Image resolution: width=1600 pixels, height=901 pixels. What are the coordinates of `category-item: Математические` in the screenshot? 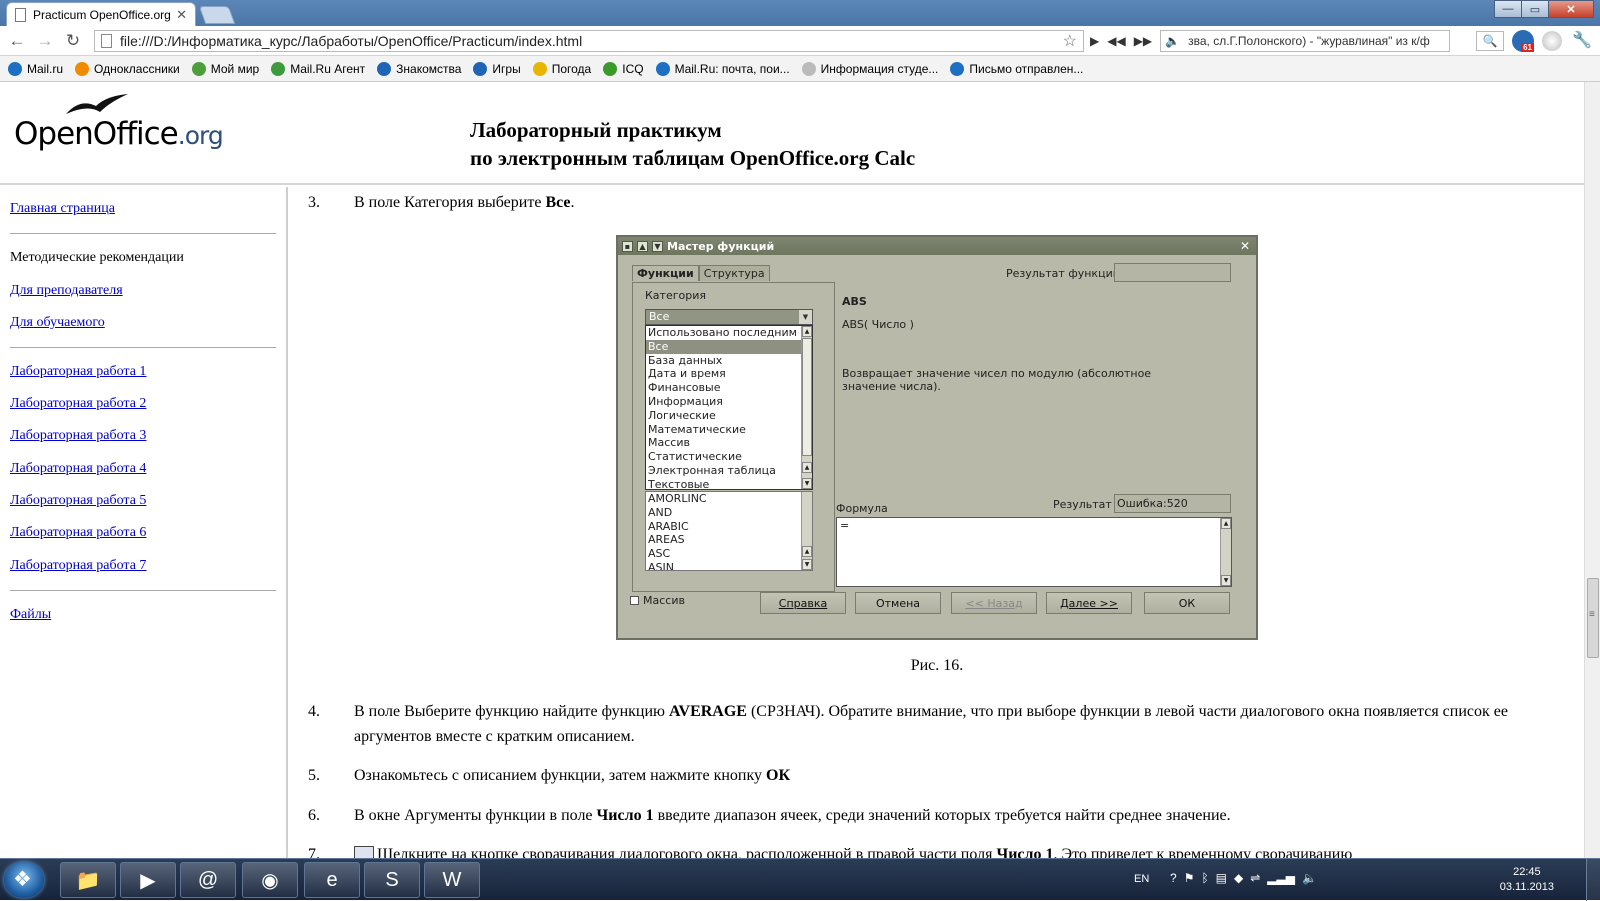 It's located at (729, 430).